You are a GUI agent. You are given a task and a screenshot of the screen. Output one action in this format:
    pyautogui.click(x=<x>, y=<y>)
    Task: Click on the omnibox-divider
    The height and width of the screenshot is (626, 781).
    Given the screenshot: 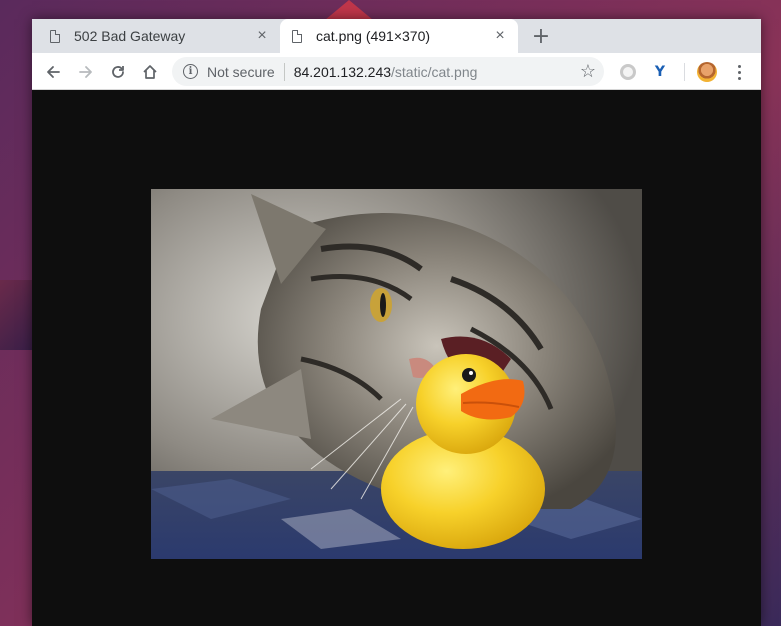 What is the action you would take?
    pyautogui.click(x=284, y=71)
    